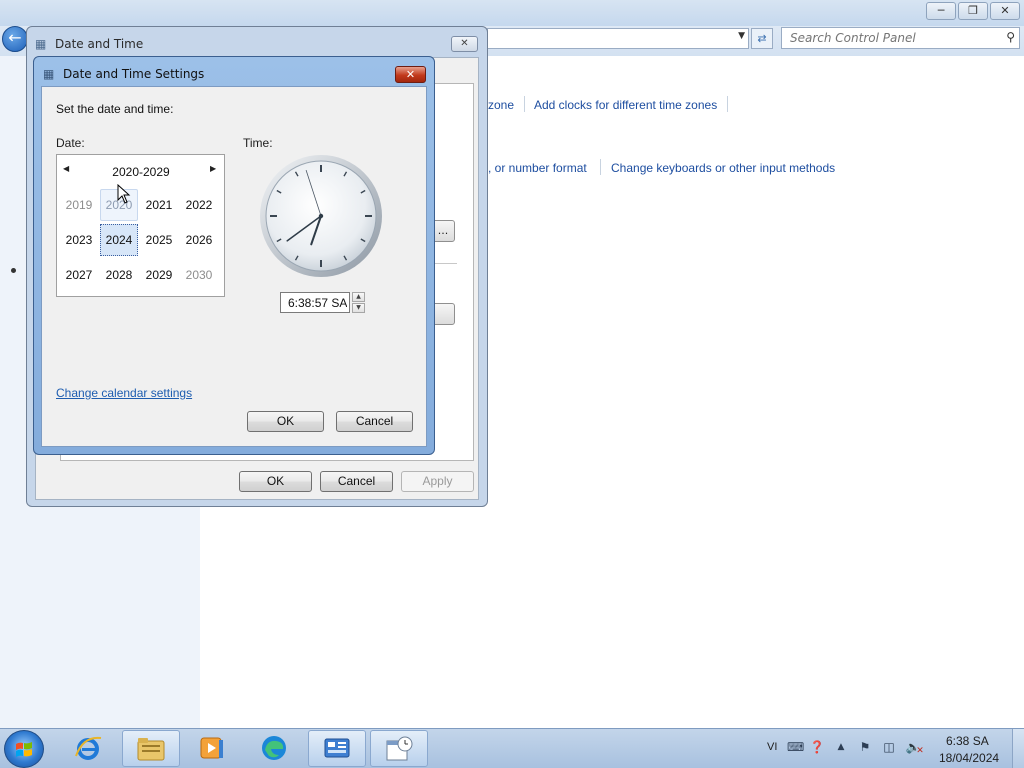 The image size is (1024, 768). I want to click on calendar-year-cell: 2030, so click(199, 275).